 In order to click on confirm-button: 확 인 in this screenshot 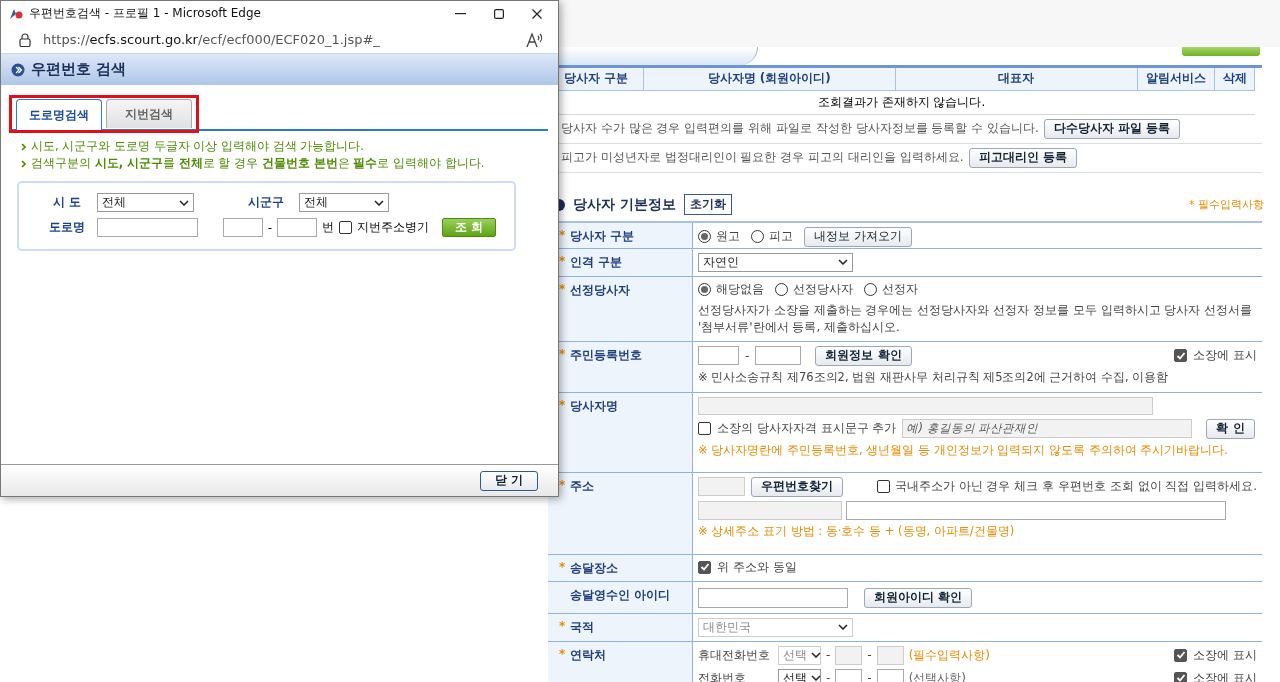, I will do `click(1230, 428)`.